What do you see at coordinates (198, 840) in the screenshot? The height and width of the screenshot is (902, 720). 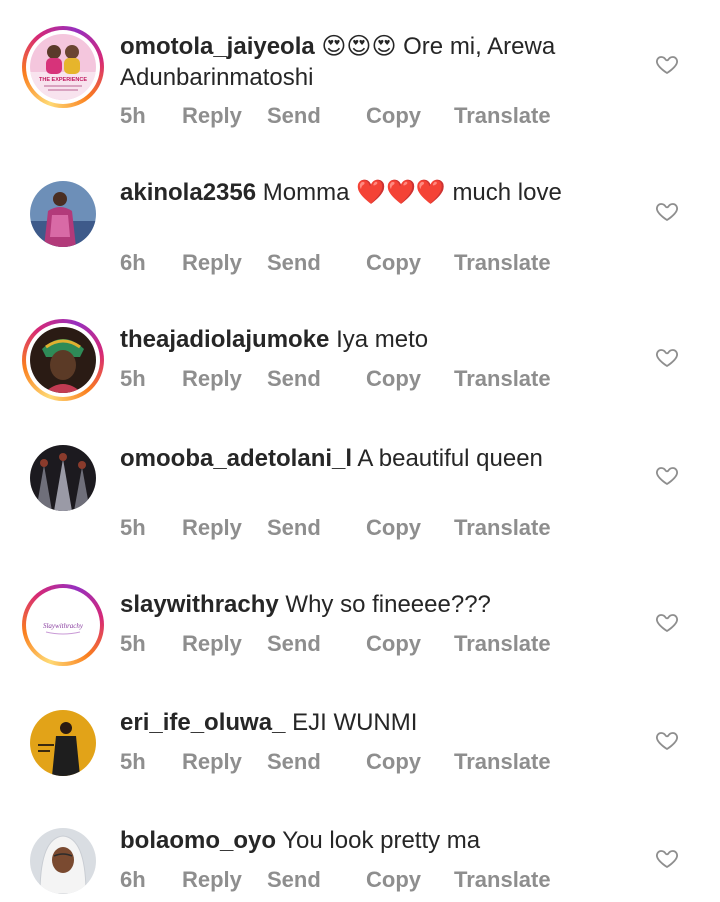 I see `comment-username: bolaomo_oyo` at bounding box center [198, 840].